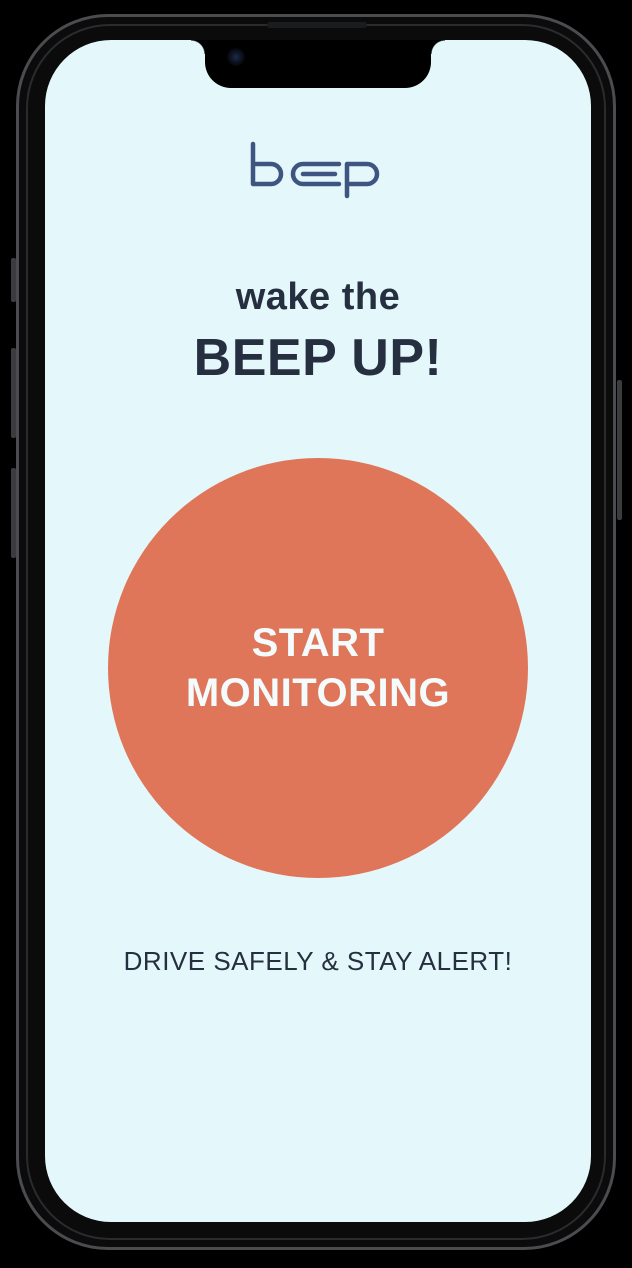  Describe the element at coordinates (315, 170) in the screenshot. I see `bep-logo` at that location.